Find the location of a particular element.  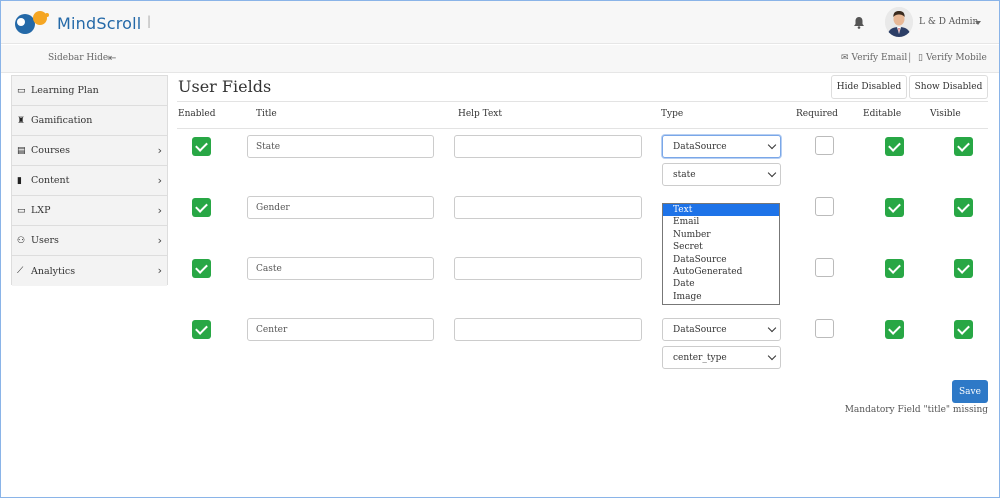

column-header-enabled: Enabled is located at coordinates (197, 114).